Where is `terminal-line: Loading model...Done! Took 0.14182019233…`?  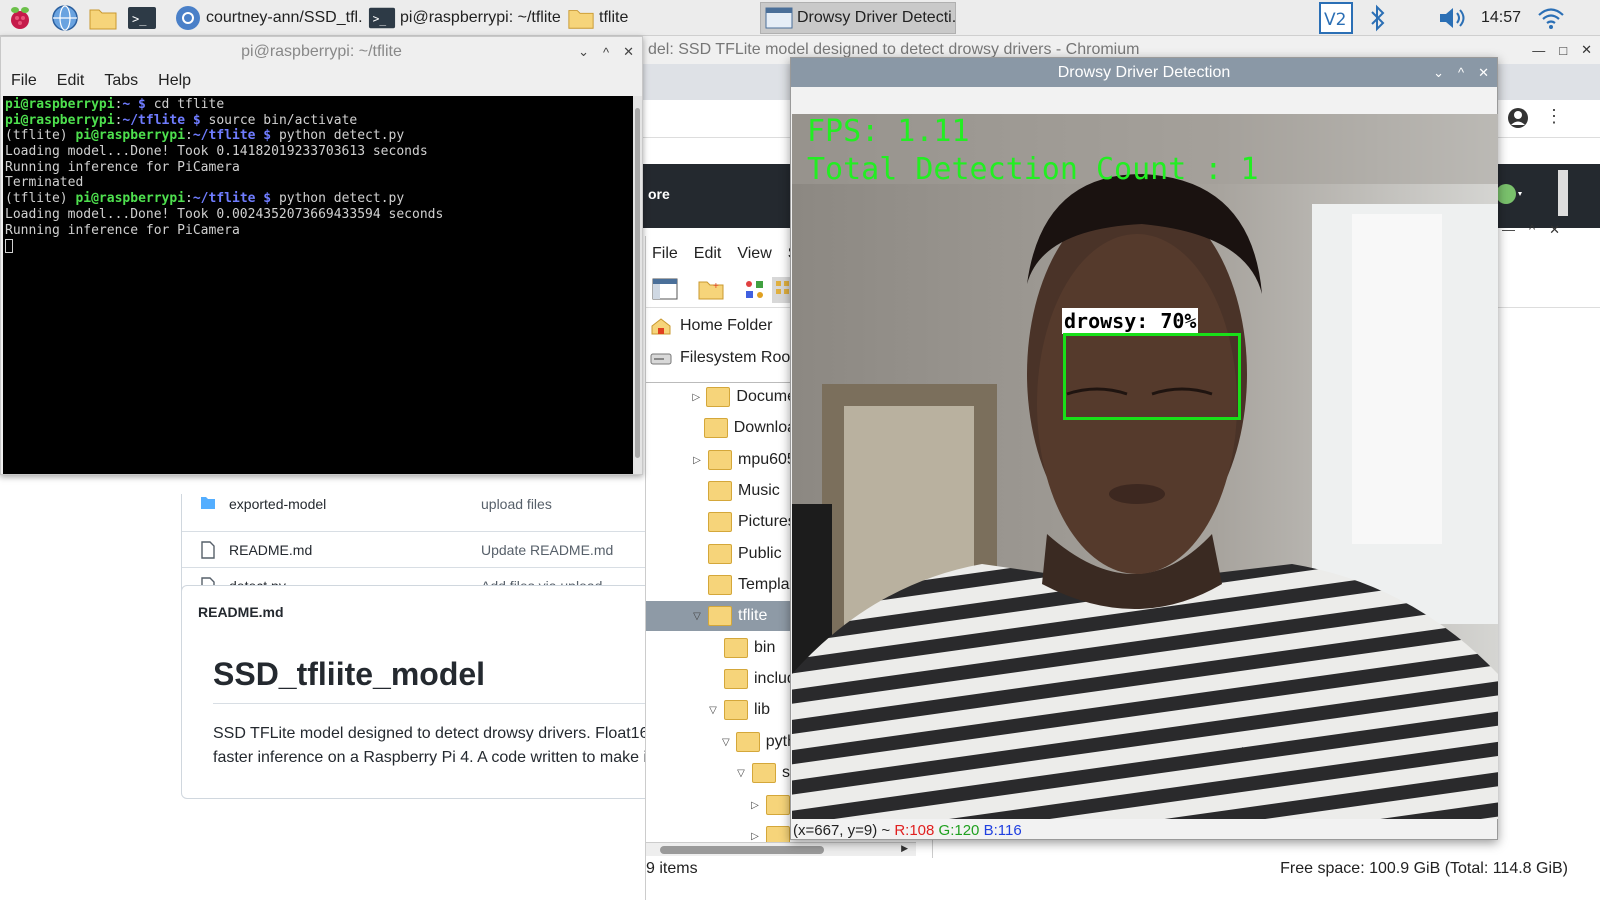
terminal-line: Loading model...Done! Took 0.14182019233… is located at coordinates (318, 152).